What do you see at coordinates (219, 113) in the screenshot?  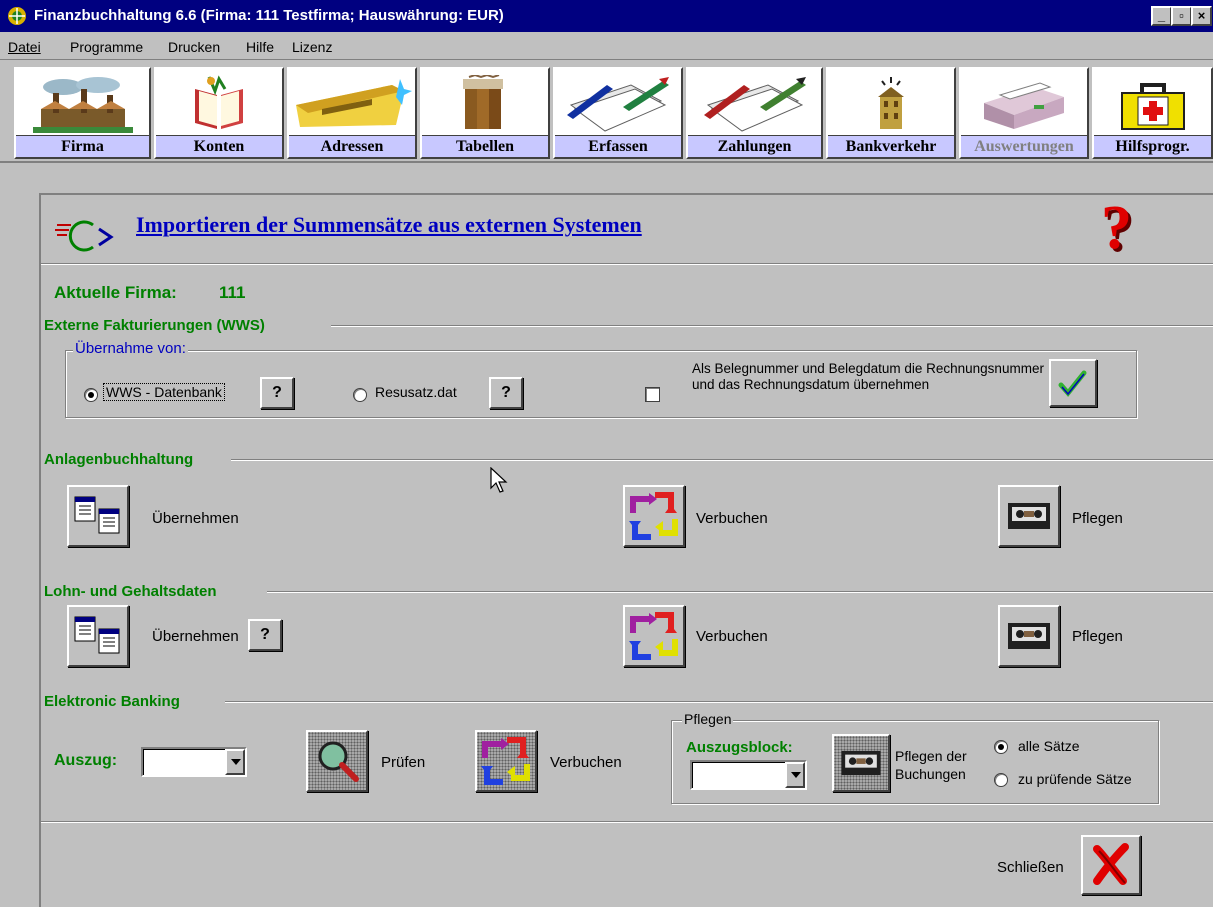 I see `toolbar-konten-button: Konten` at bounding box center [219, 113].